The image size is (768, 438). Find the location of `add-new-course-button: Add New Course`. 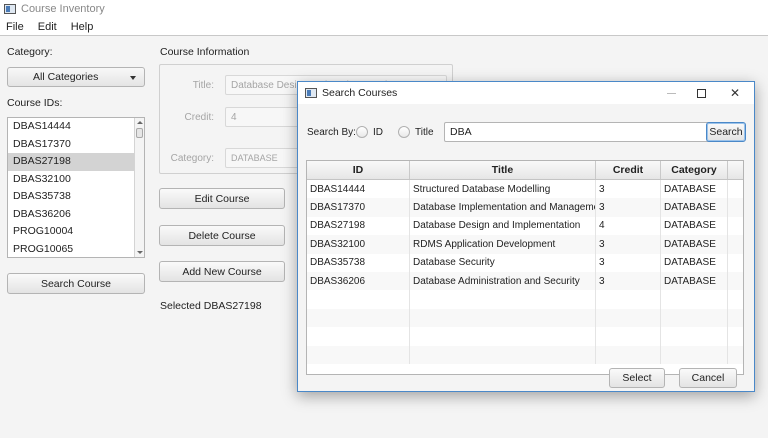

add-new-course-button: Add New Course is located at coordinates (222, 271).